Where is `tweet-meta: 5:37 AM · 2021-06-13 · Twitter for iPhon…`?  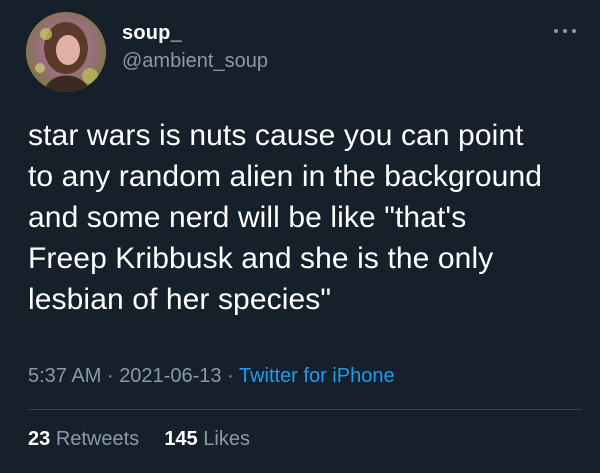
tweet-meta: 5:37 AM · 2021-06-13 · Twitter for iPhon… is located at coordinates (211, 376).